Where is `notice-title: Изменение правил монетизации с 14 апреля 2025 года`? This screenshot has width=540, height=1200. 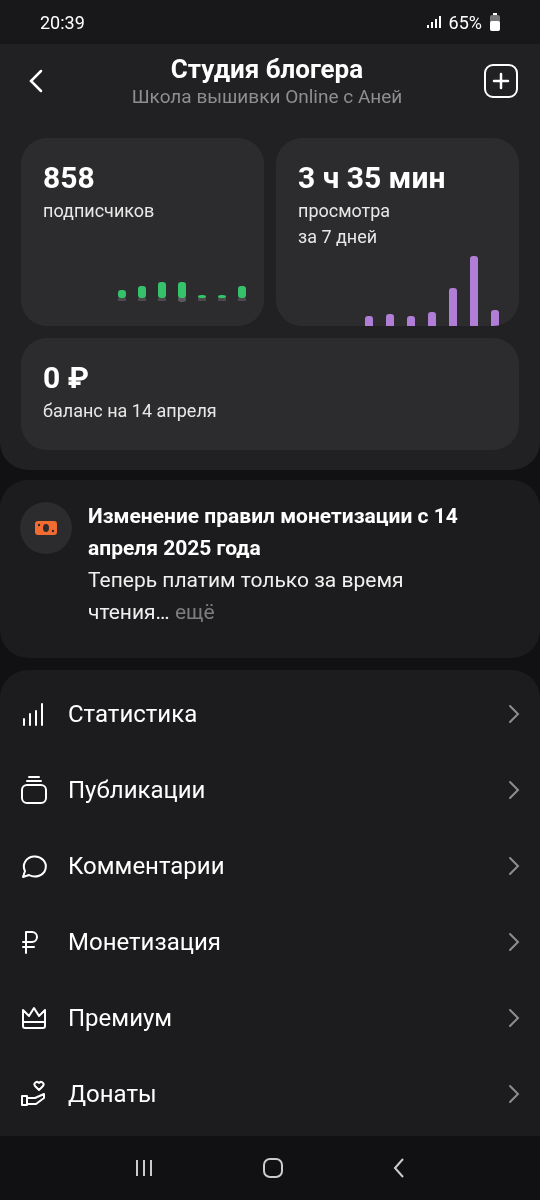
notice-title: Изменение правил монетизации с 14 апреля 2025 года is located at coordinates (273, 532).